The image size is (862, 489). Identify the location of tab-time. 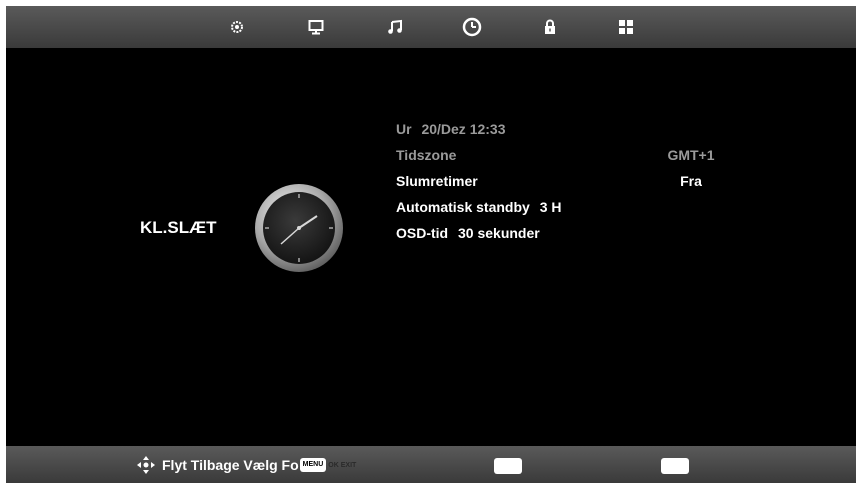
(472, 27).